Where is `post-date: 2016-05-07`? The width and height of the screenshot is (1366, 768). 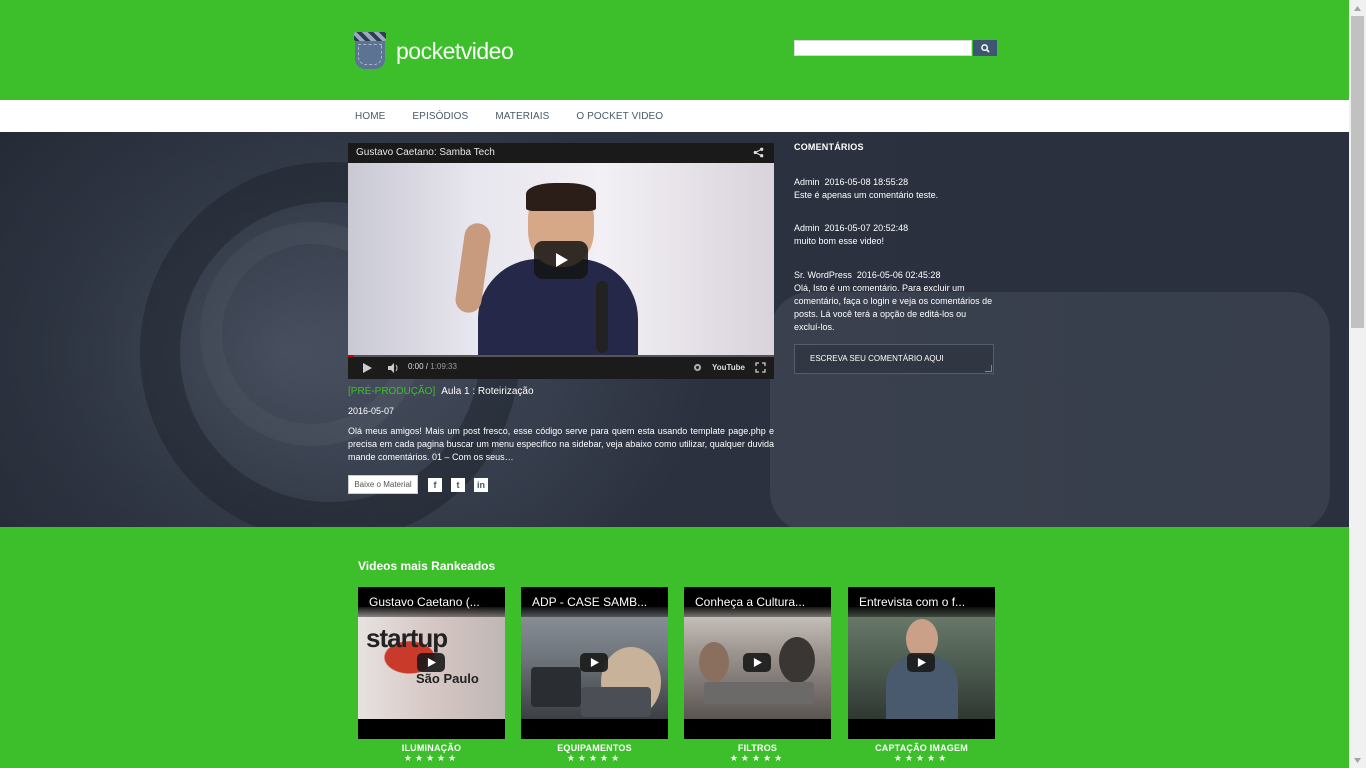 post-date: 2016-05-07 is located at coordinates (371, 411).